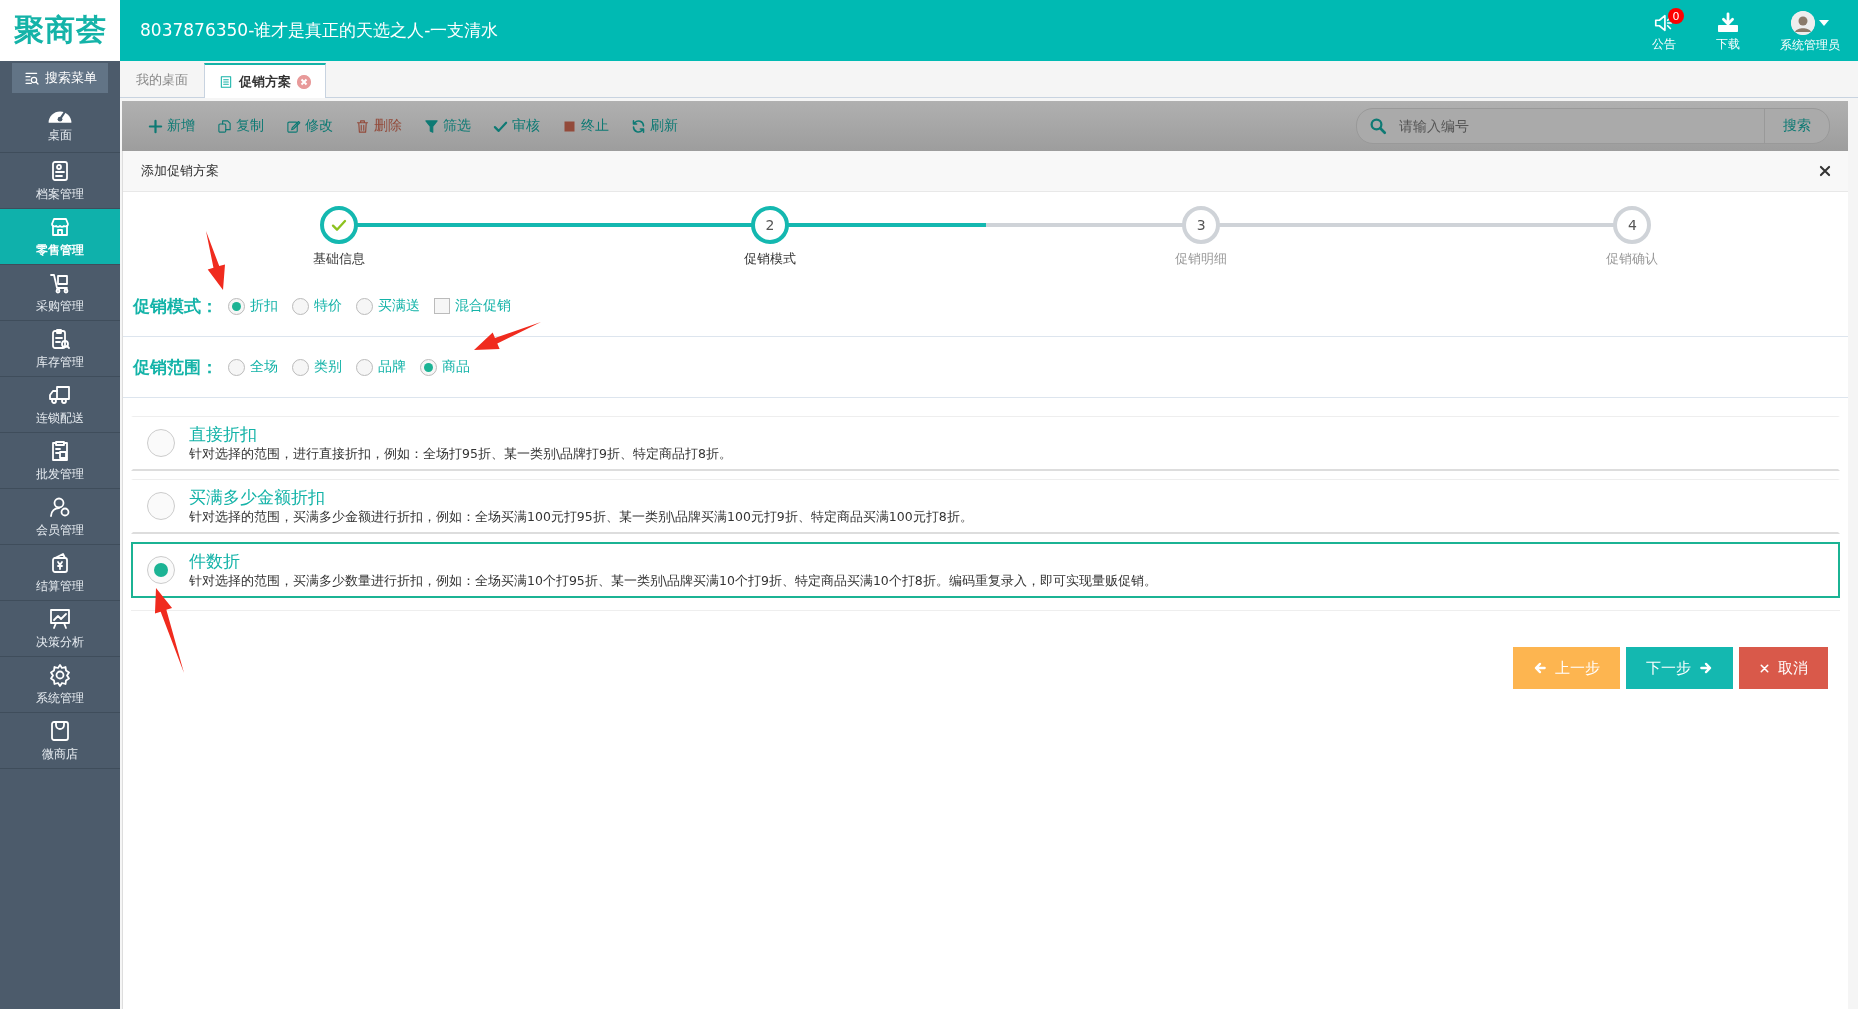  I want to click on radio-option: 品牌, so click(381, 367).